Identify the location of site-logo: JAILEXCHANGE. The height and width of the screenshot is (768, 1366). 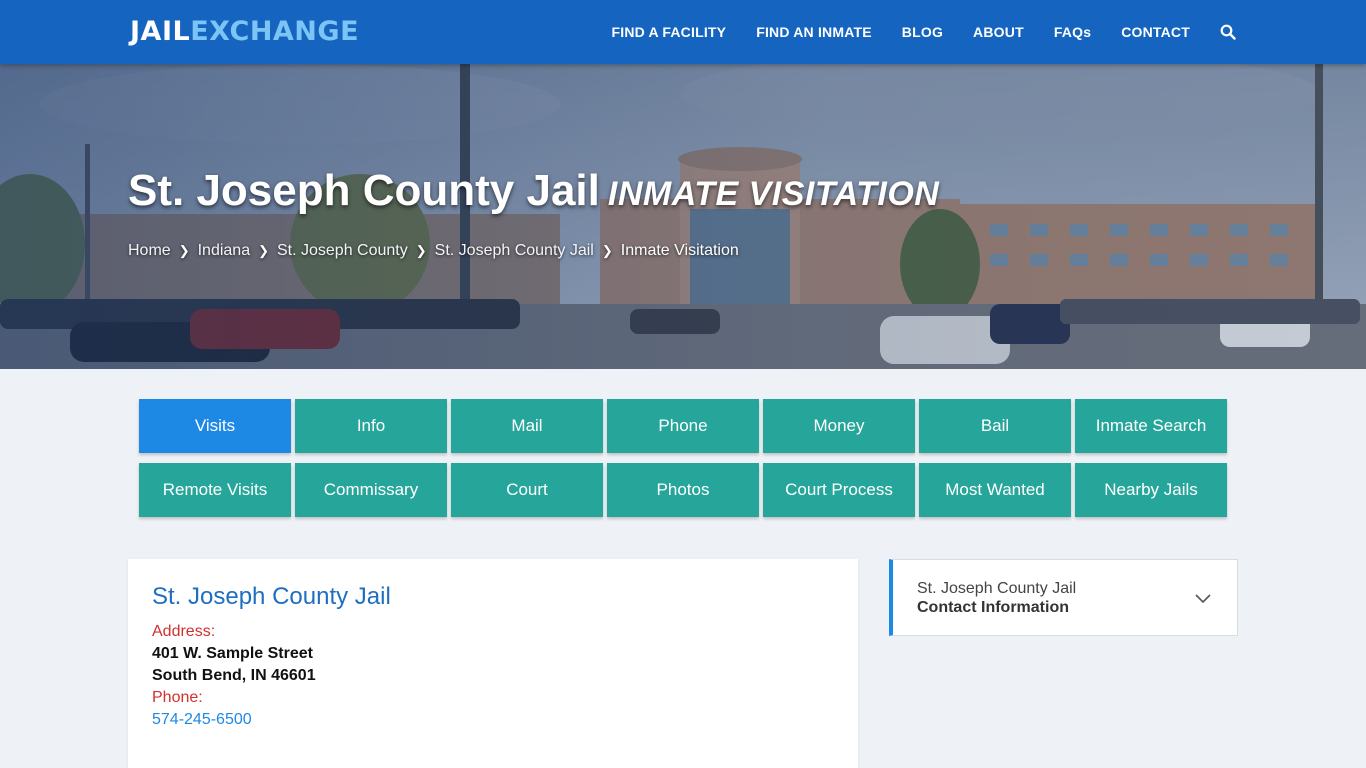
(244, 32).